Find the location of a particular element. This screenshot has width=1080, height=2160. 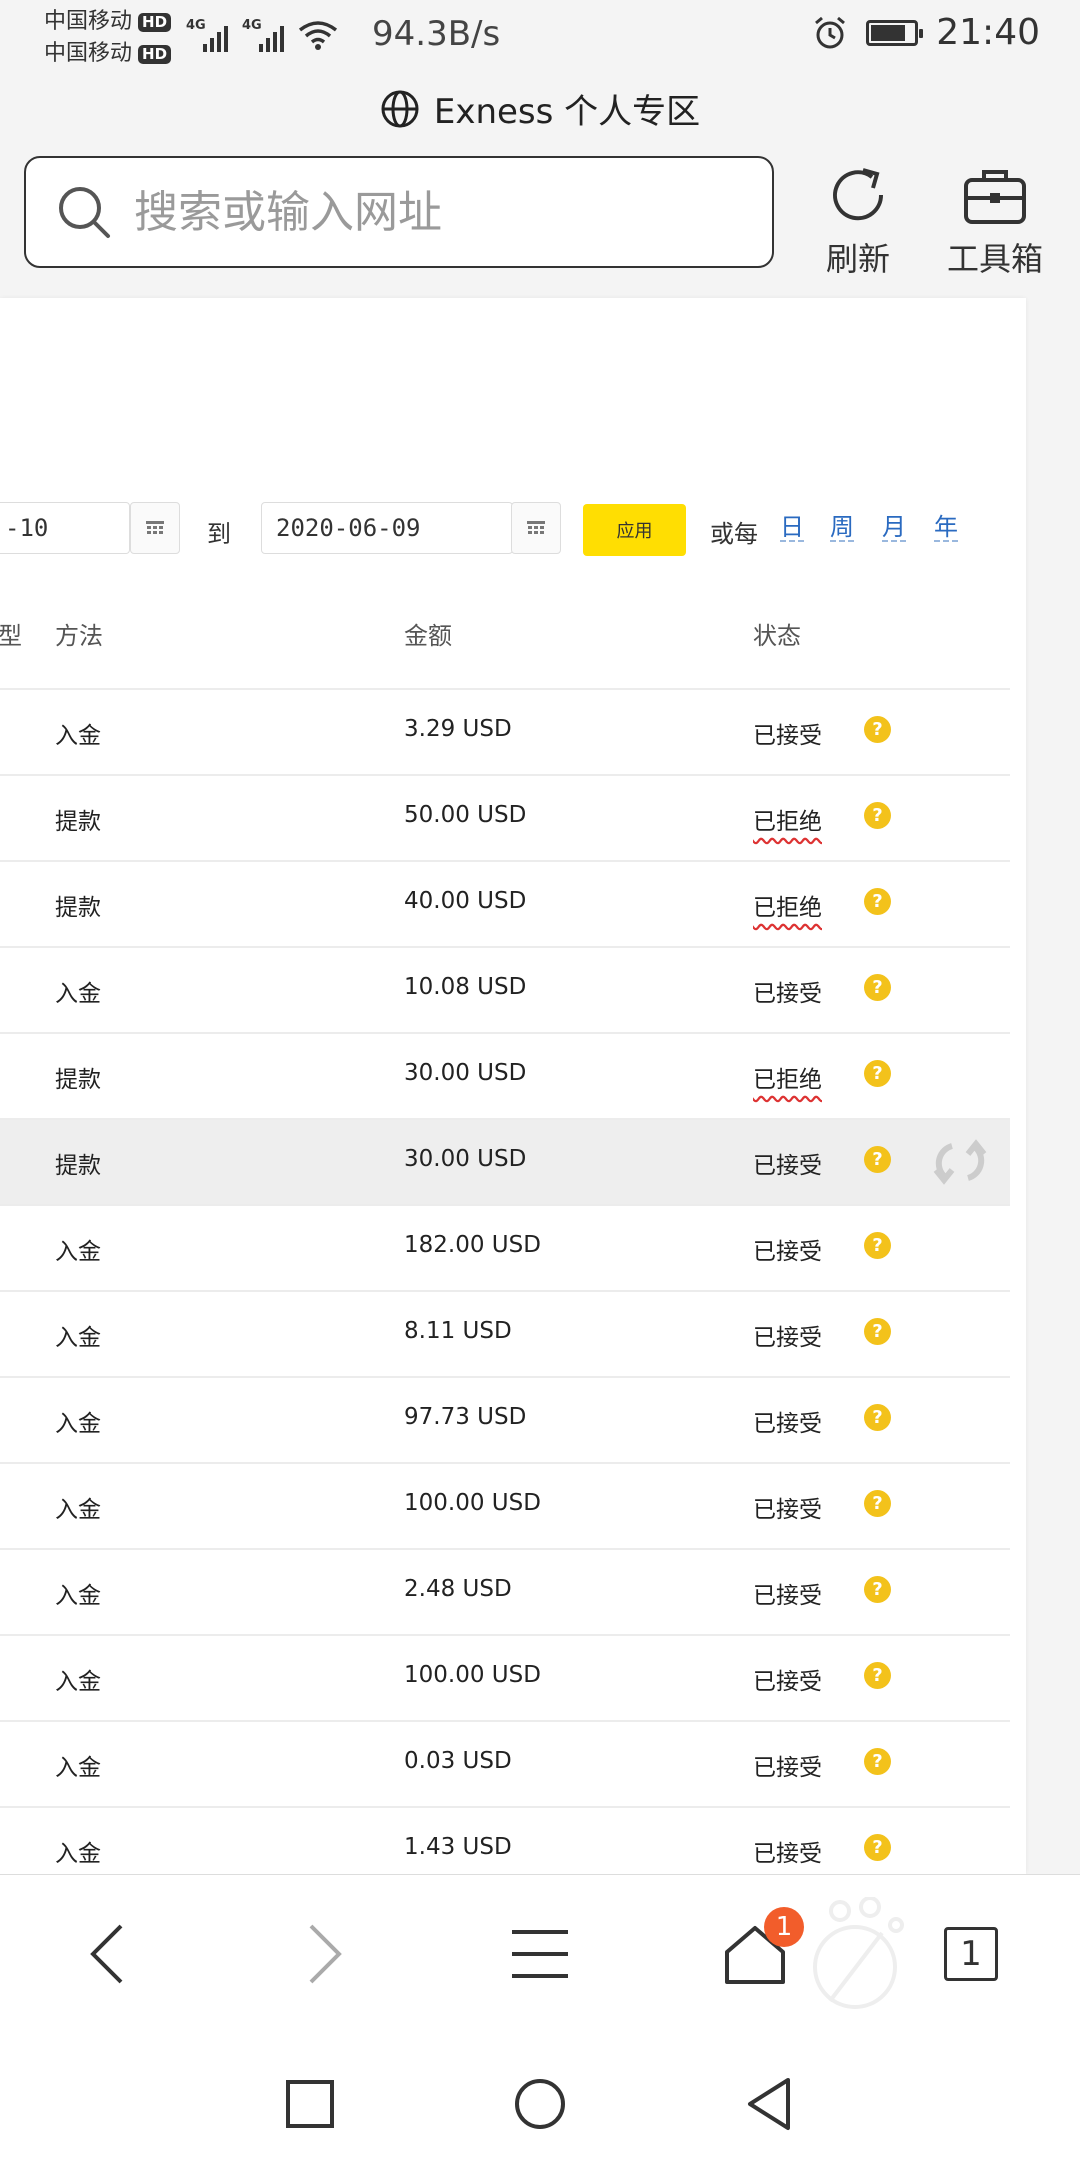

row-amount: 182.00 USD is located at coordinates (472, 1245).